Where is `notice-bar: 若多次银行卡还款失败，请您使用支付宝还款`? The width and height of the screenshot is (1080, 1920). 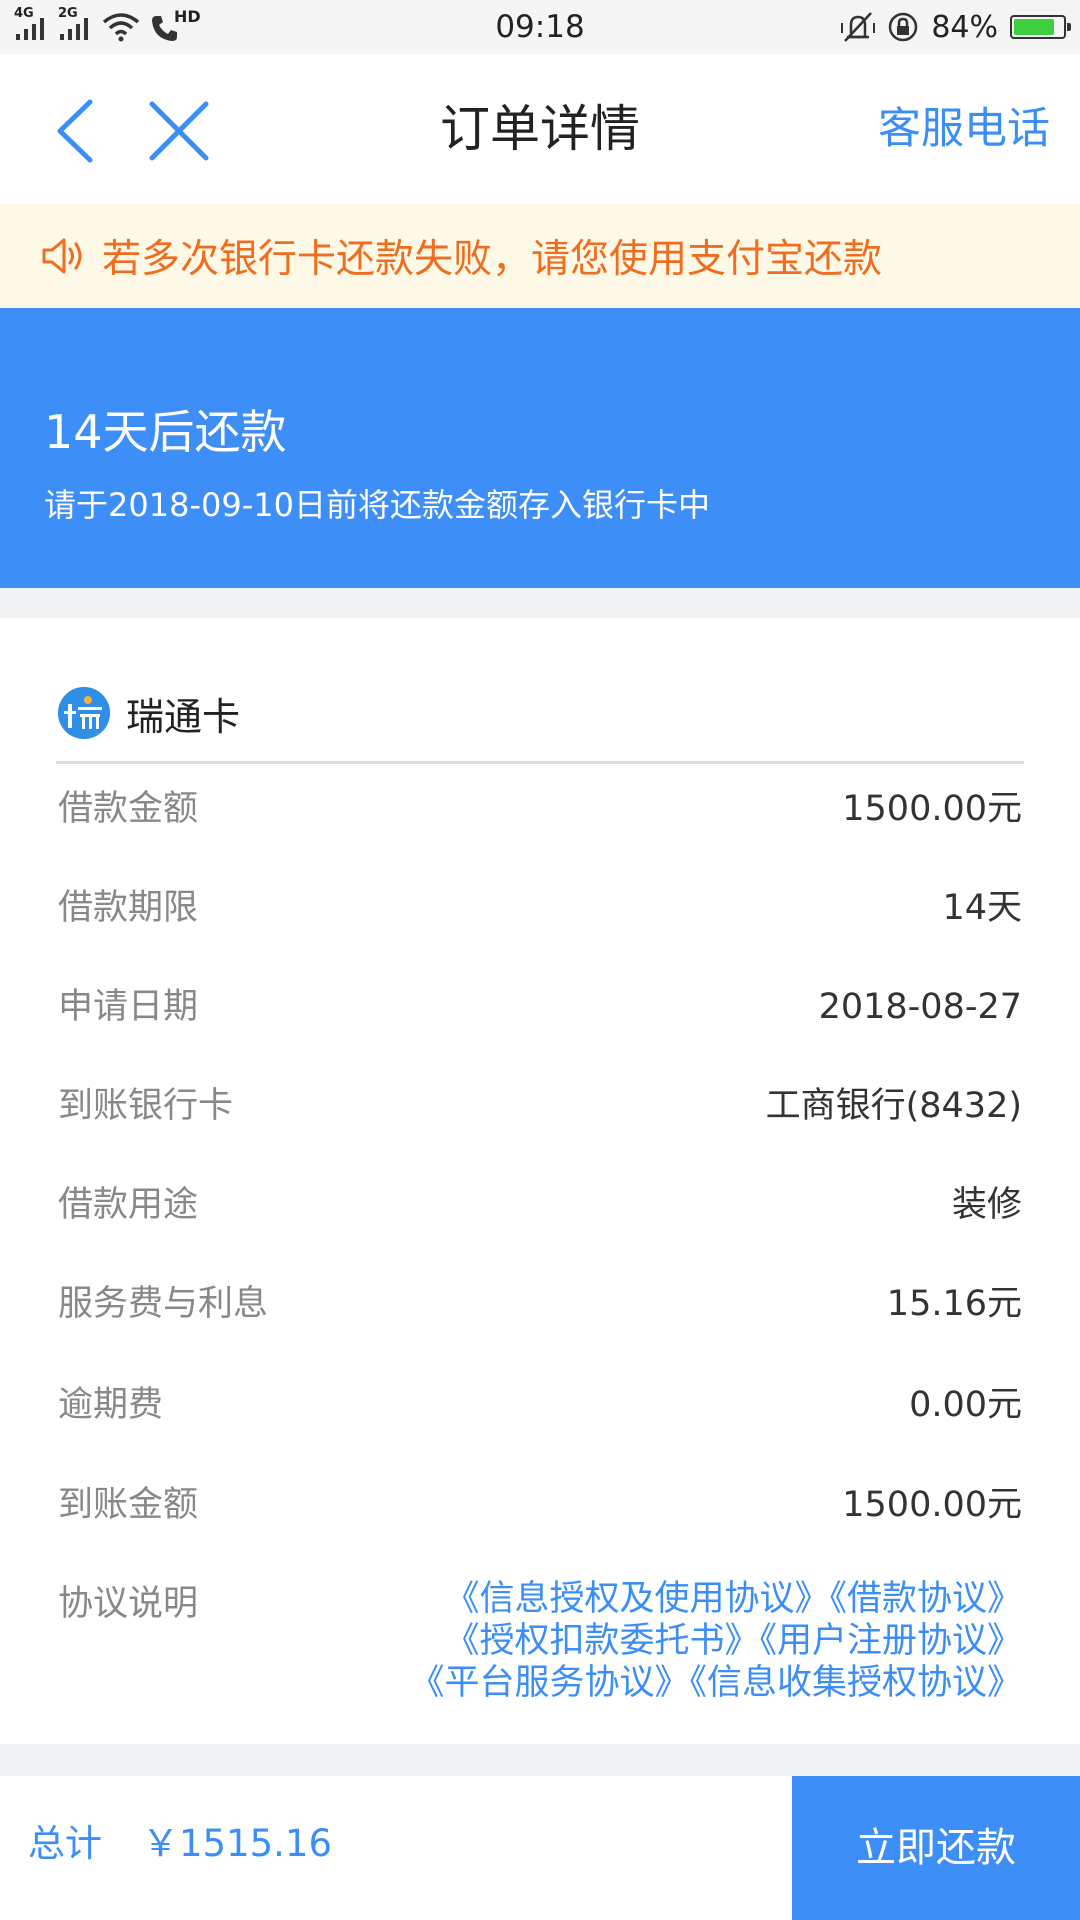
notice-bar: 若多次银行卡还款失败，请您使用支付宝还款 is located at coordinates (540, 256).